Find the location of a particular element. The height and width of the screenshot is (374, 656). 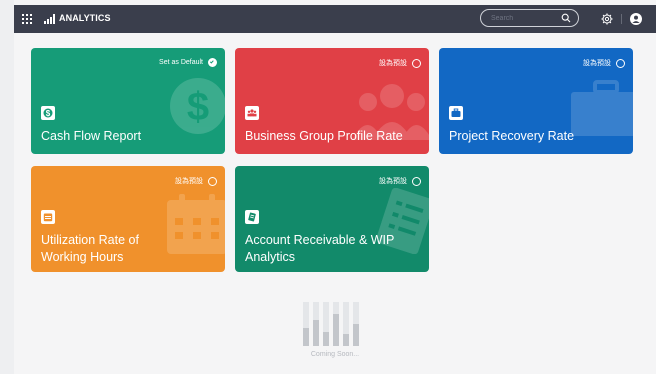

toolbar-divider is located at coordinates (621, 19).